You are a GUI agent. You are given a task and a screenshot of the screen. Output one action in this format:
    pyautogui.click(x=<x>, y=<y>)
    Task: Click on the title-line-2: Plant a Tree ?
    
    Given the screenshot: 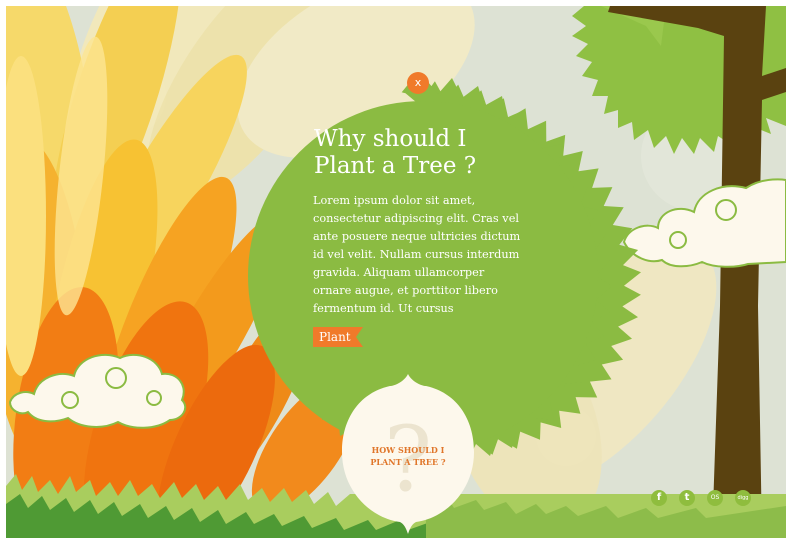 What is the action you would take?
    pyautogui.click(x=395, y=166)
    